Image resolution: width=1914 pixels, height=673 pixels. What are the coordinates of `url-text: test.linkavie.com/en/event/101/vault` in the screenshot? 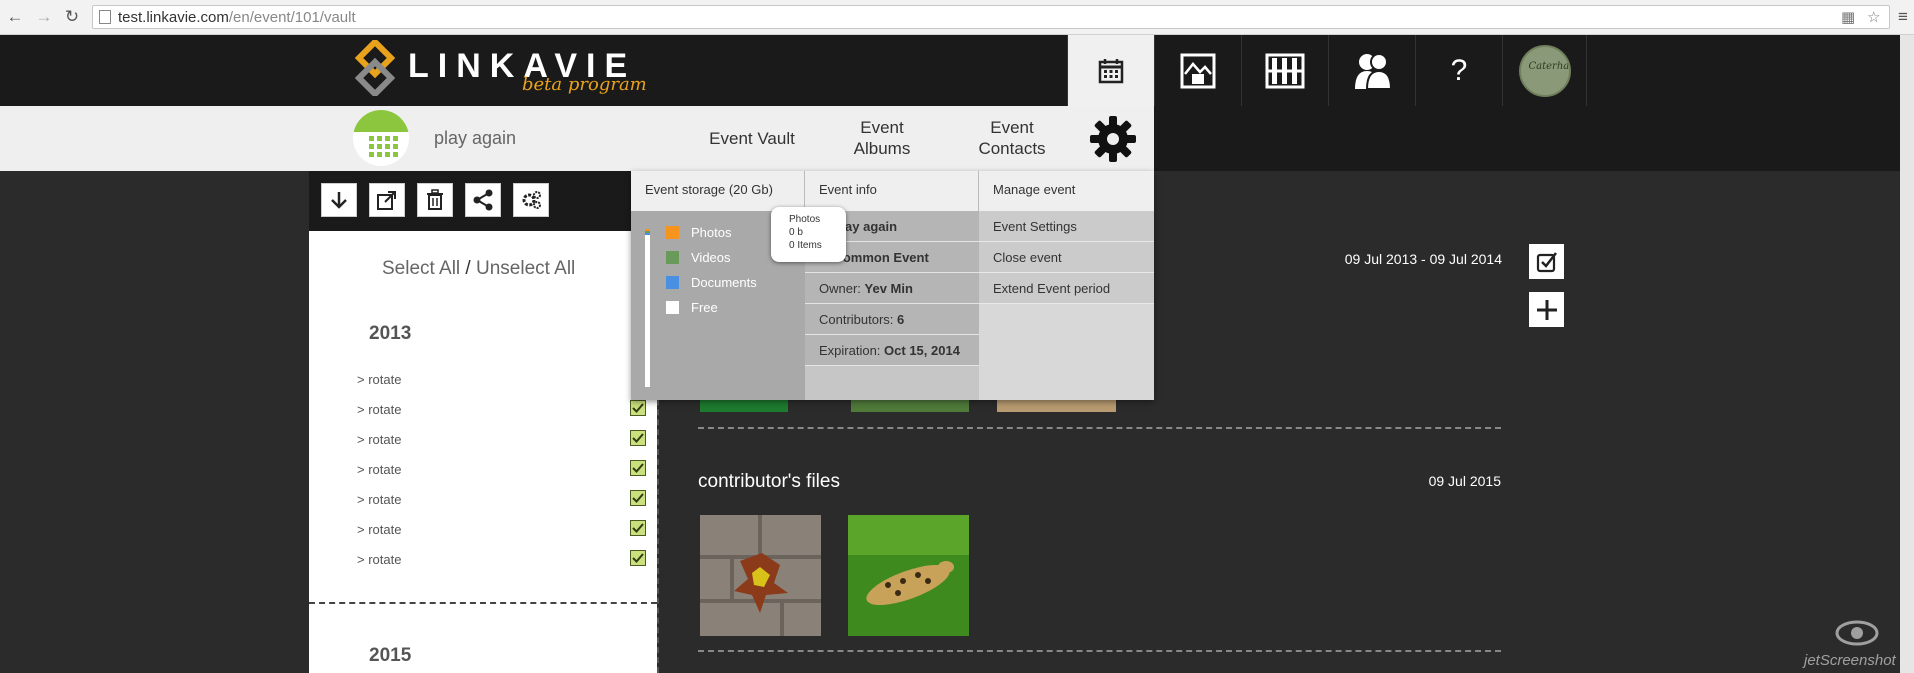 It's located at (237, 17).